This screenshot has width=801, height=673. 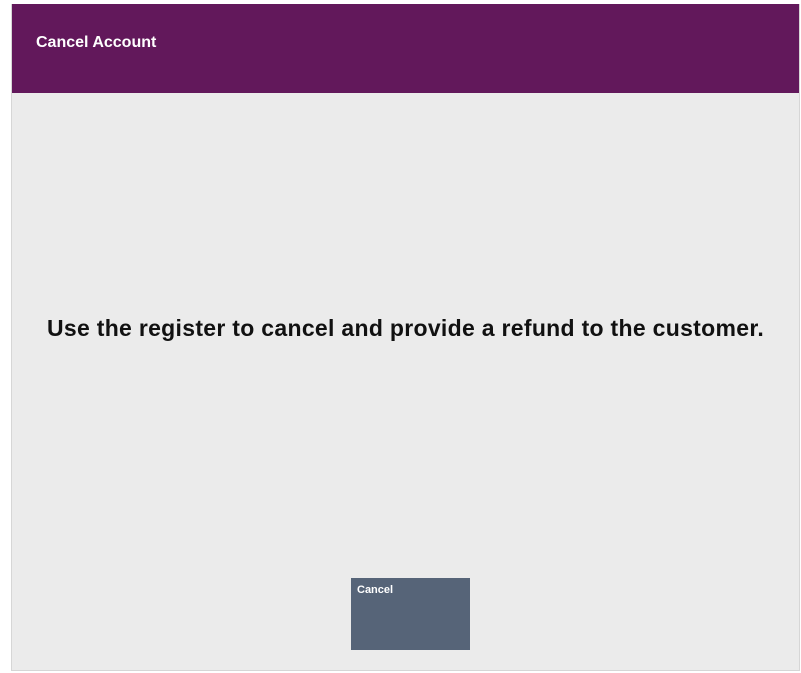 What do you see at coordinates (375, 590) in the screenshot?
I see `cancel-button-label: Cancel` at bounding box center [375, 590].